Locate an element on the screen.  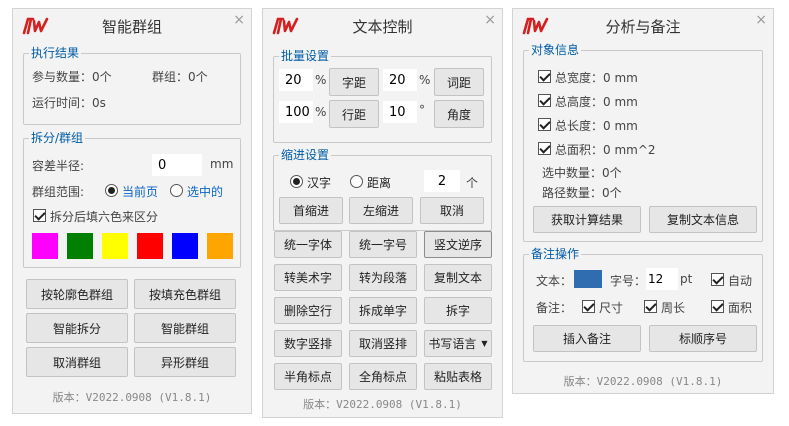
font-size-input: 12 is located at coordinates (662, 279).